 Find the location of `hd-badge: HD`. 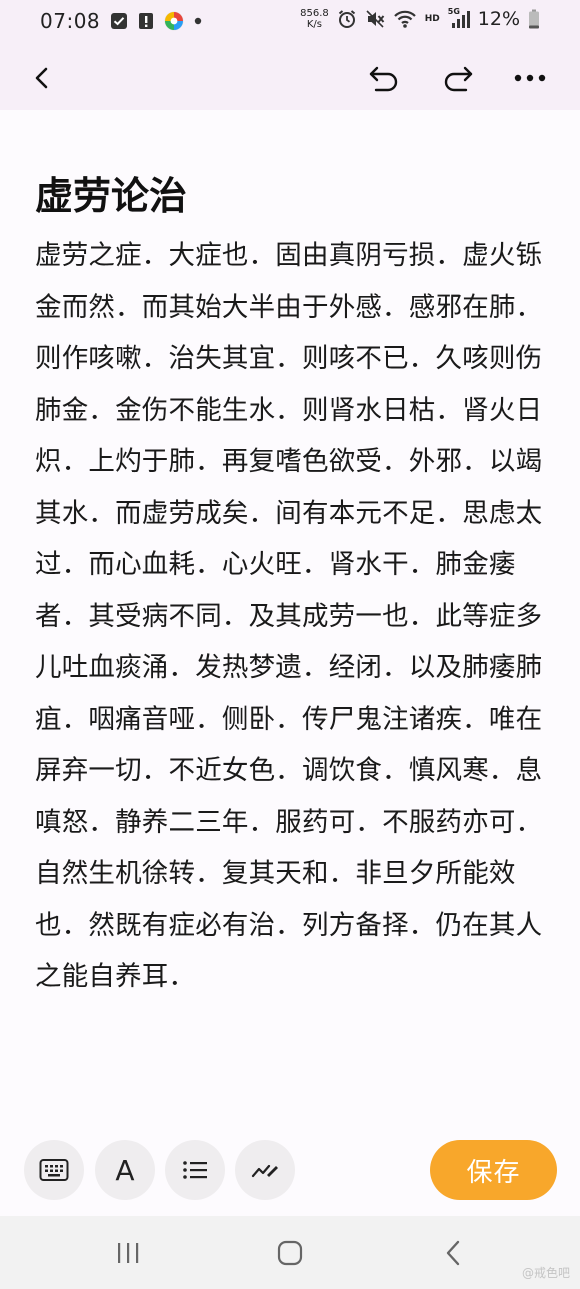

hd-badge: HD is located at coordinates (432, 19).